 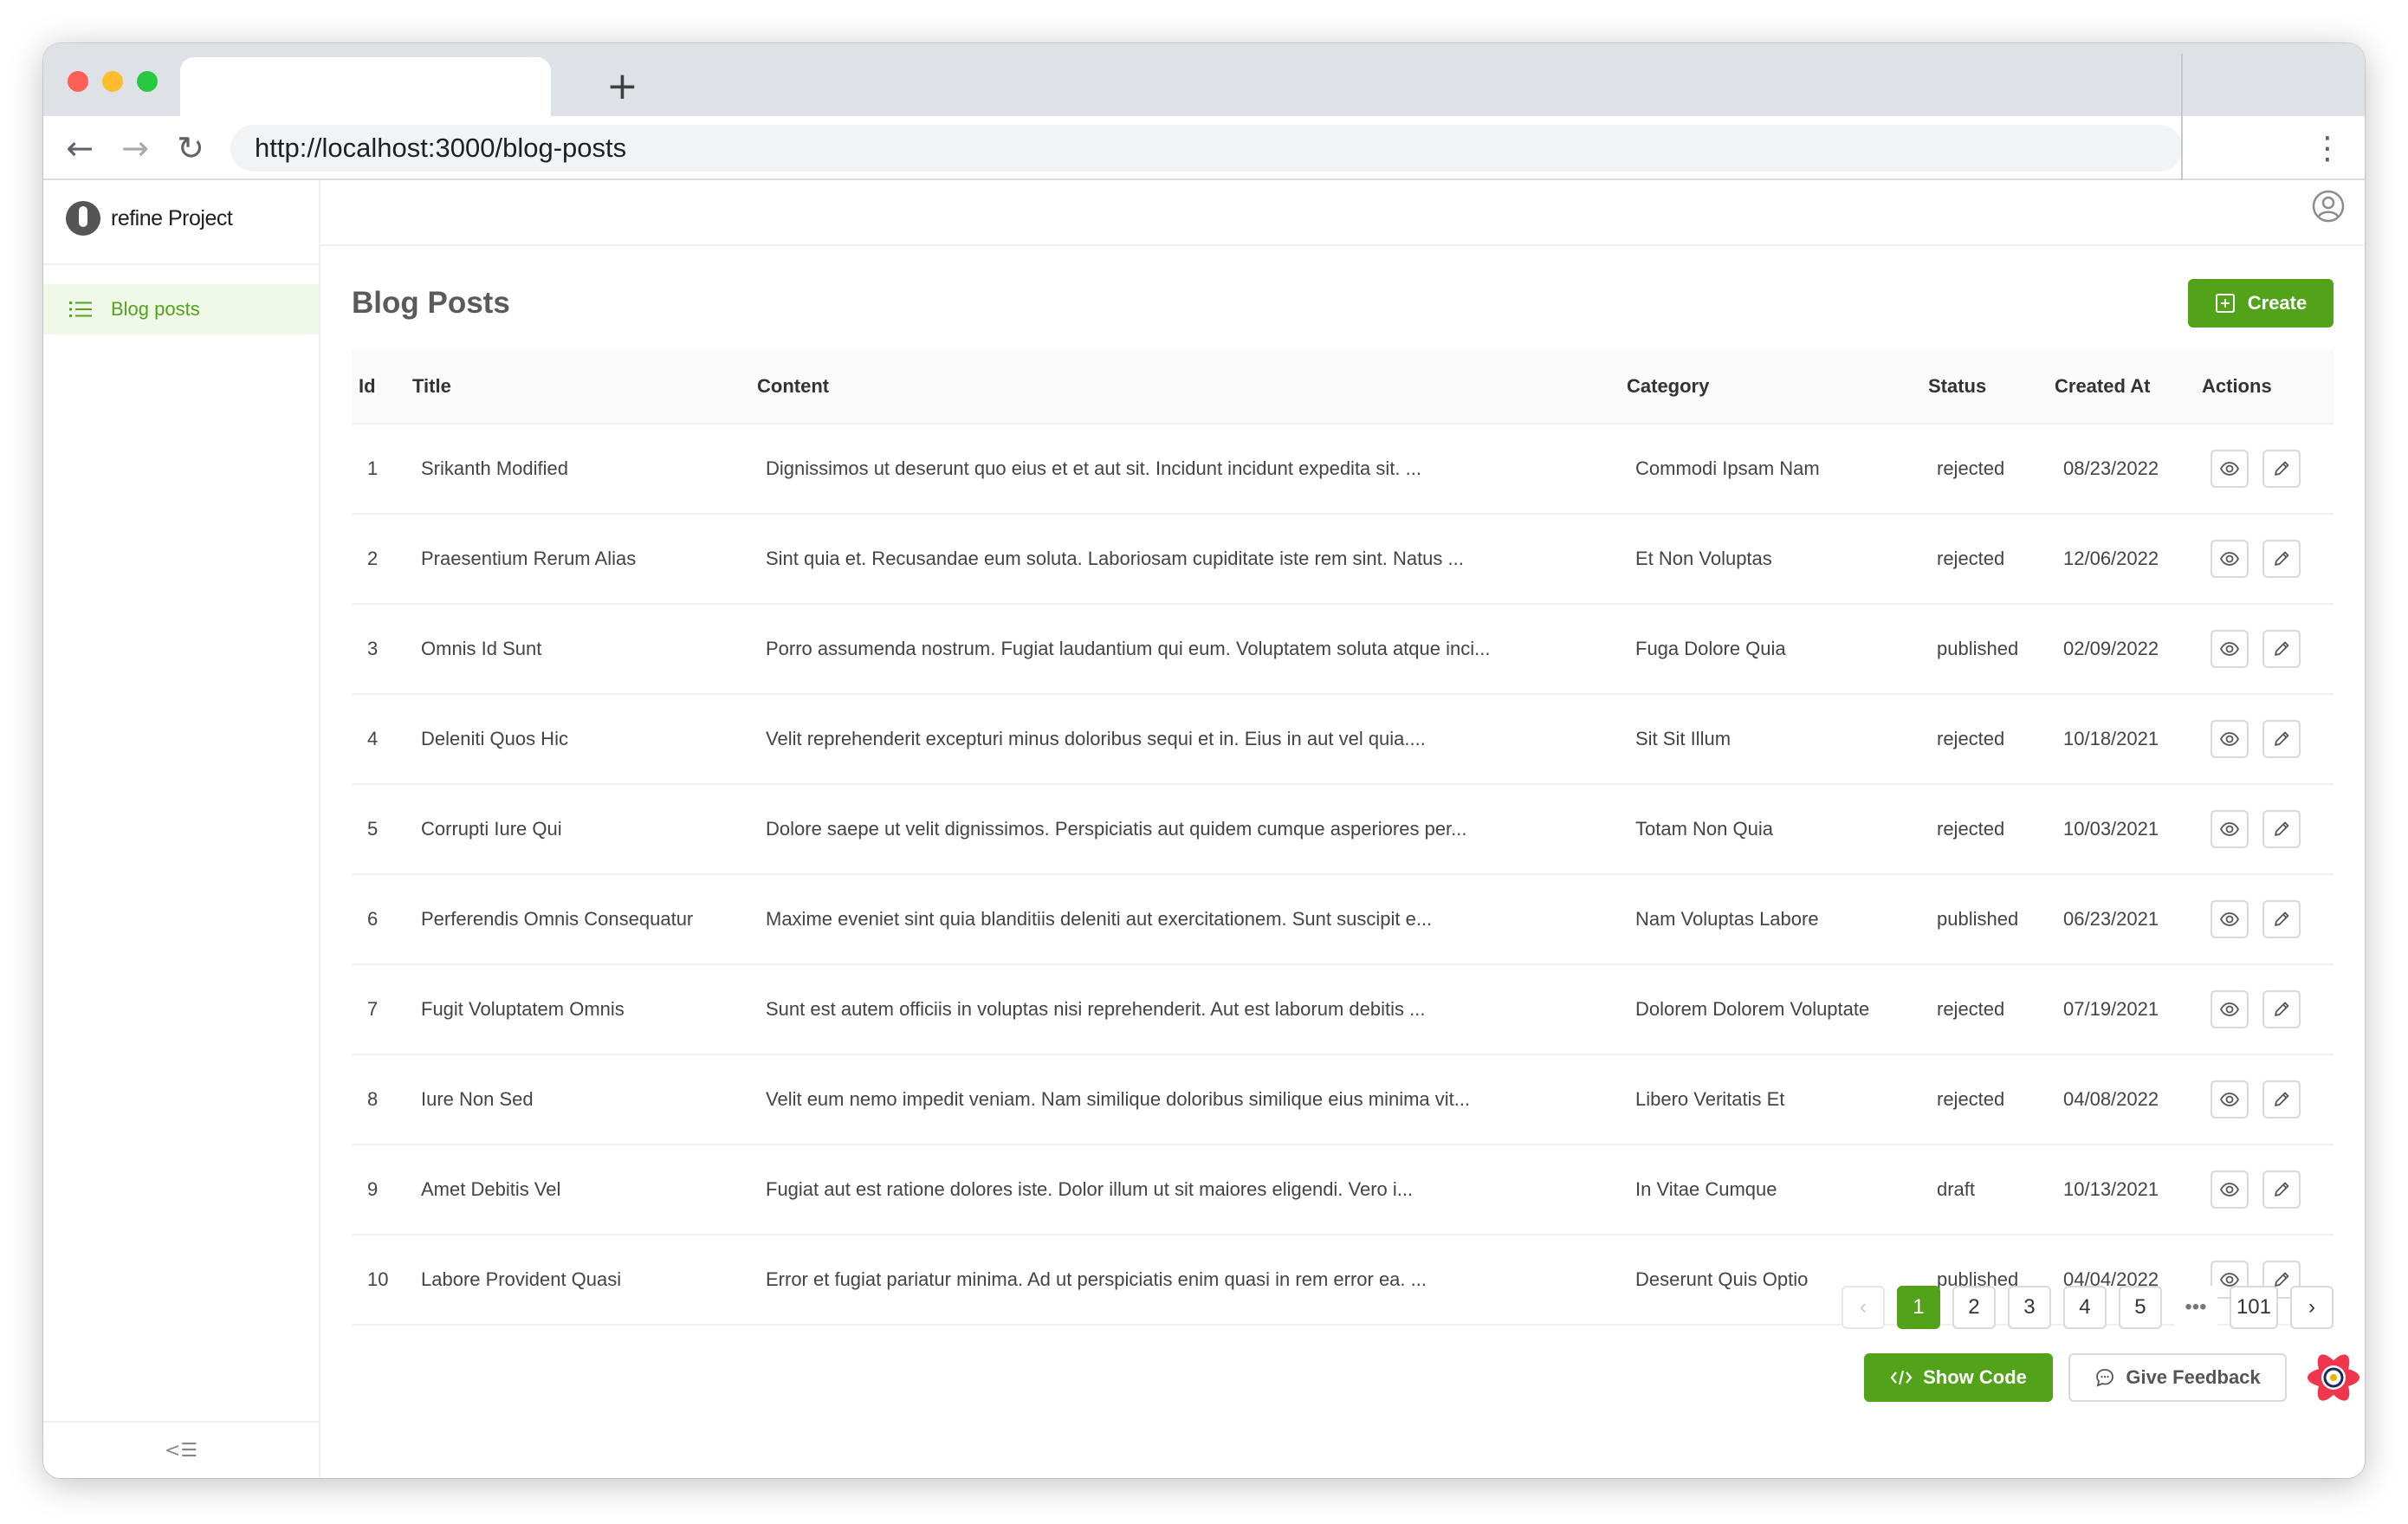 I want to click on pagination: ‹ 1 2 3 4 5 ••• 101 ›, so click(x=2087, y=1308).